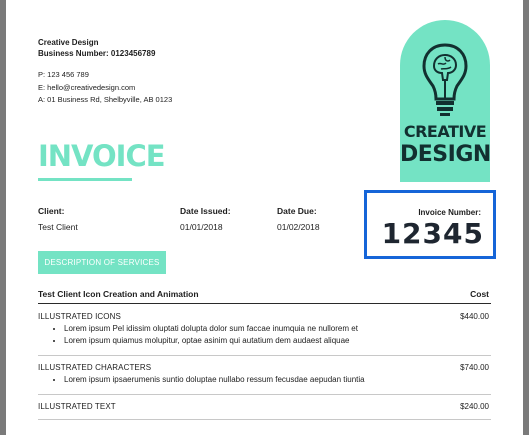 The width and height of the screenshot is (529, 435). What do you see at coordinates (79, 316) in the screenshot?
I see `service-name: ILLUSTRATED ICONS` at bounding box center [79, 316].